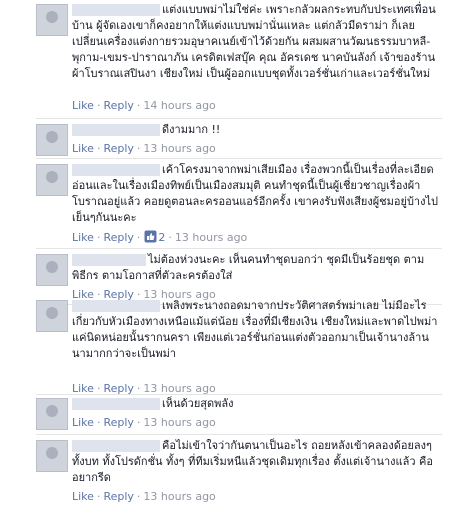  Describe the element at coordinates (257, 130) in the screenshot. I see `comment-body: ดีงามมาก !!` at that location.